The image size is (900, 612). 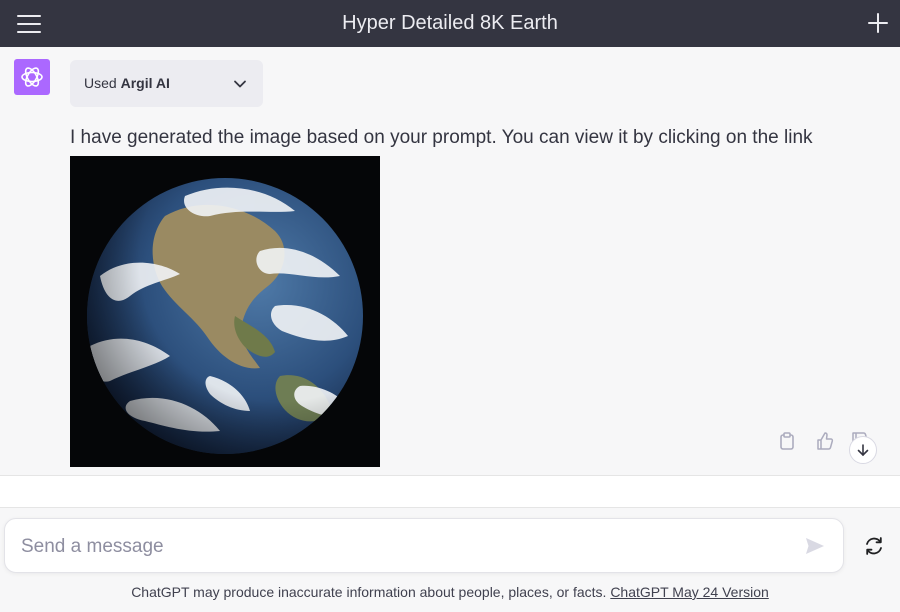 I want to click on send-button, so click(x=815, y=546).